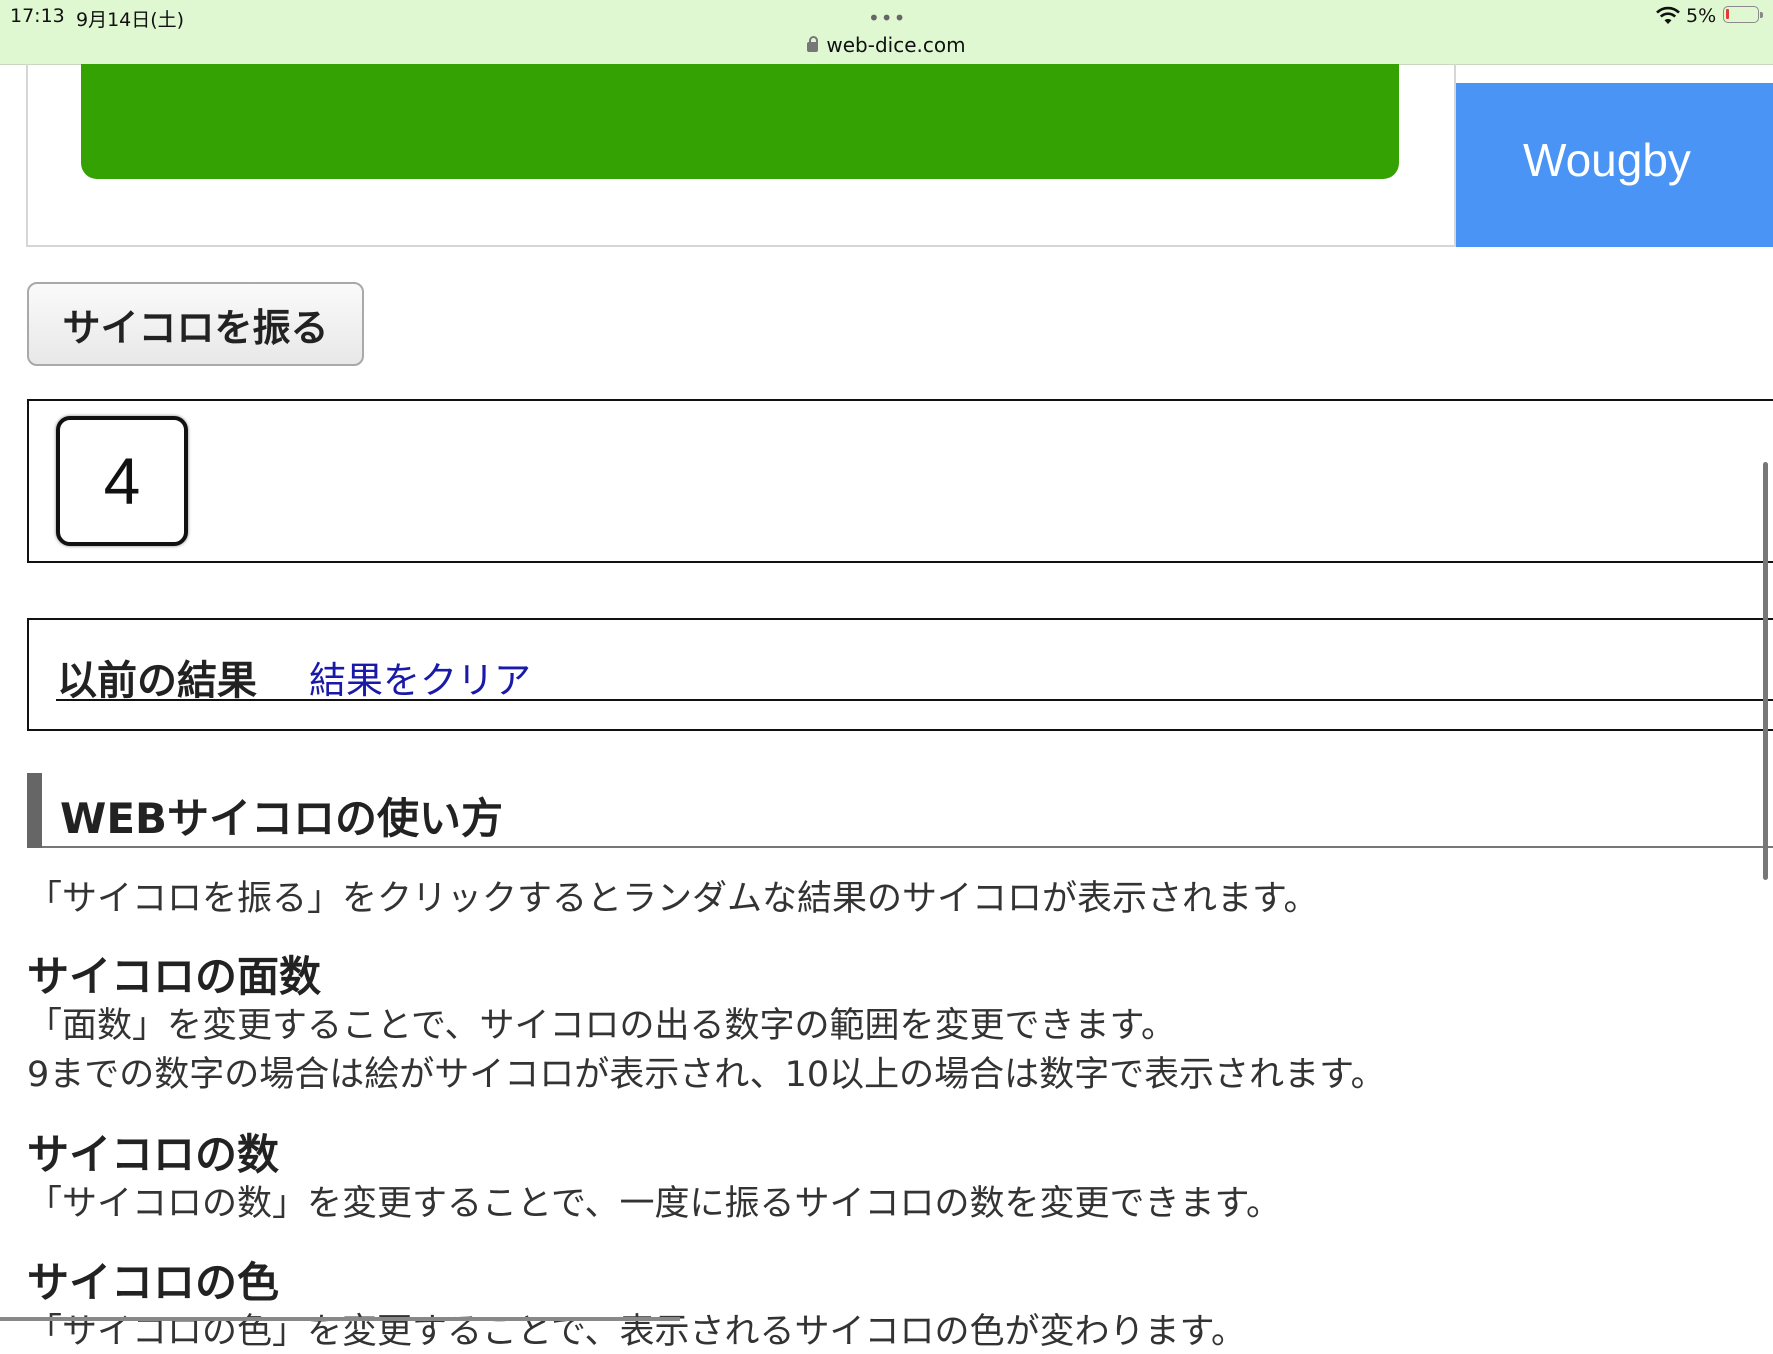  I want to click on ad-banner-blue: Wougby, so click(1614, 165).